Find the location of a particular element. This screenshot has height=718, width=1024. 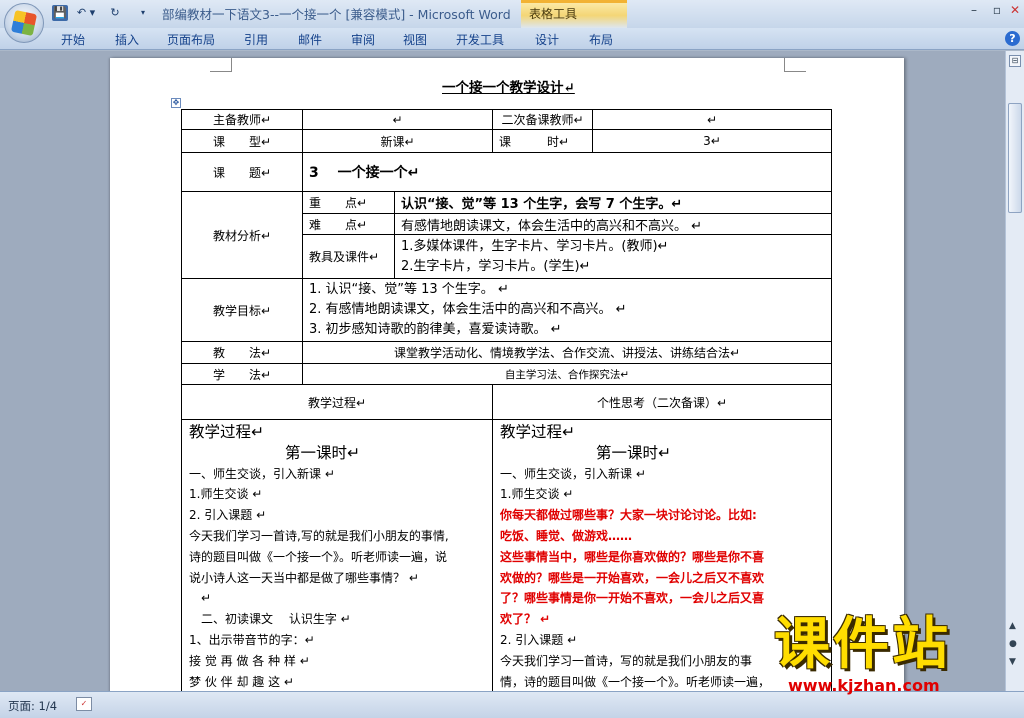

save-icon: 💾 is located at coordinates (60, 13).